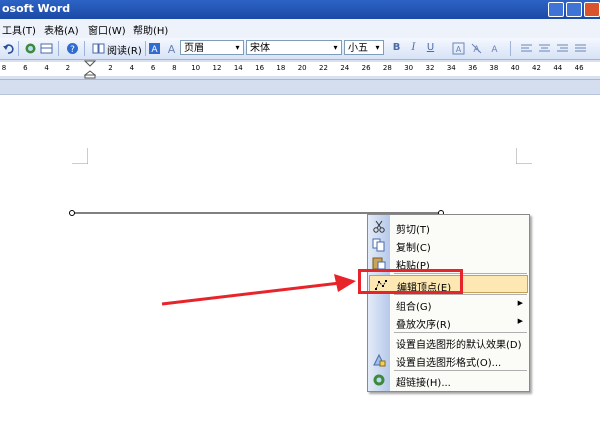  What do you see at coordinates (378, 245) in the screenshot?
I see `copy-icon` at bounding box center [378, 245].